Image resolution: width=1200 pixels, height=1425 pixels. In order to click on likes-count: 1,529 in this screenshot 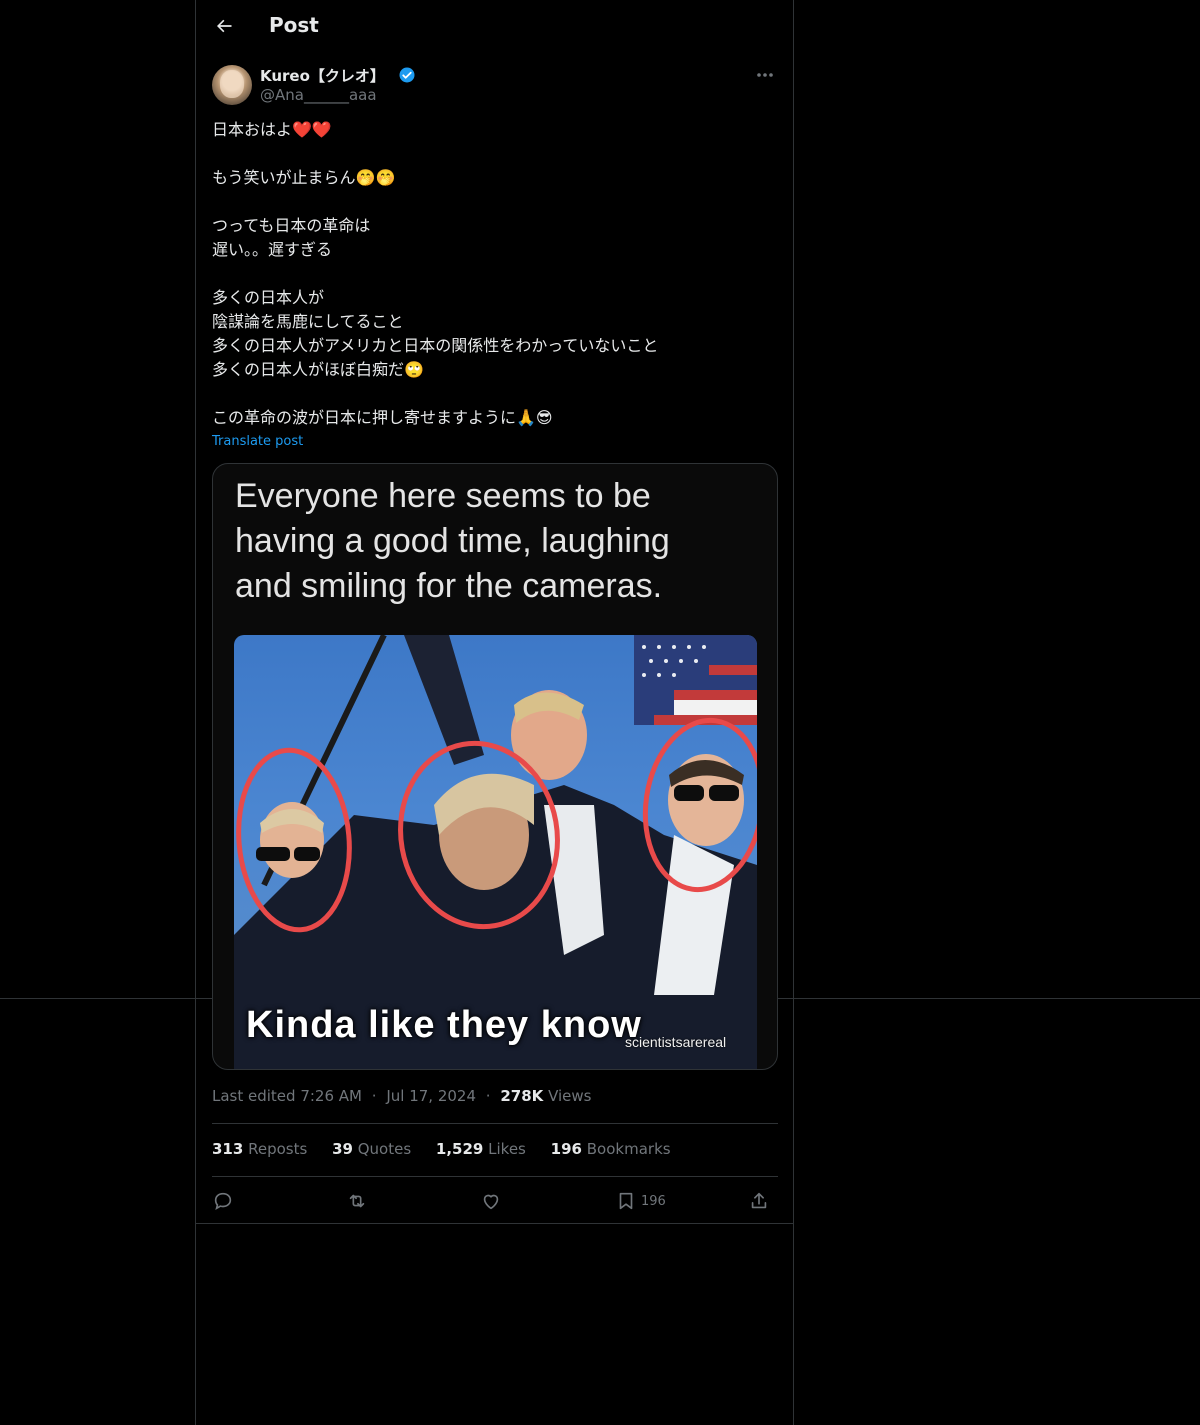, I will do `click(459, 1149)`.